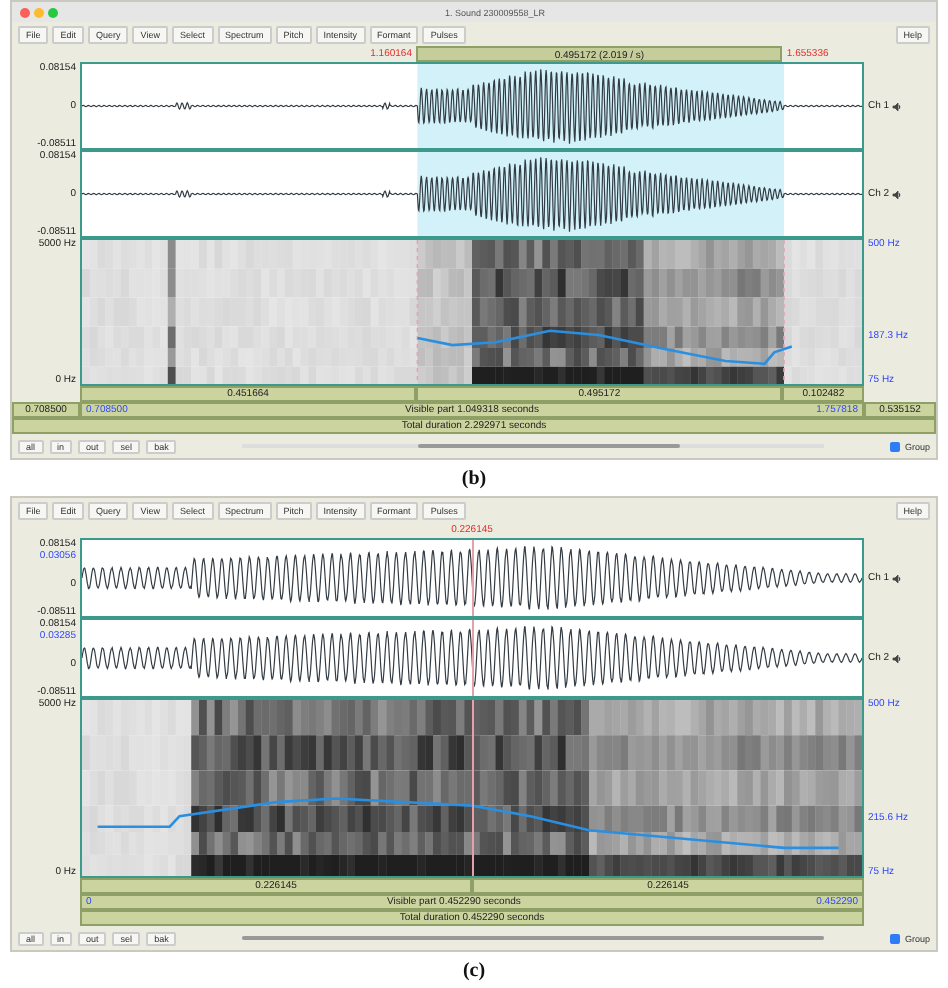 This screenshot has height=988, width=948. Describe the element at coordinates (53, 12) in the screenshot. I see `zoom-icon` at that location.